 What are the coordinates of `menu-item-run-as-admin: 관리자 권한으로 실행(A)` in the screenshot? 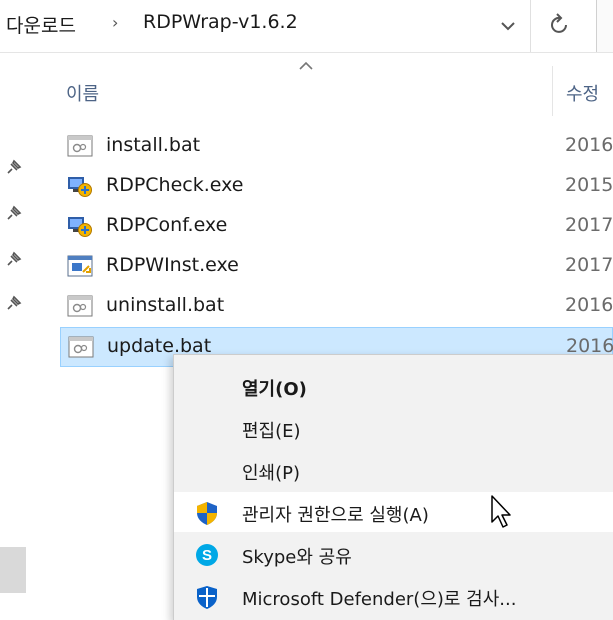 It's located at (393, 512).